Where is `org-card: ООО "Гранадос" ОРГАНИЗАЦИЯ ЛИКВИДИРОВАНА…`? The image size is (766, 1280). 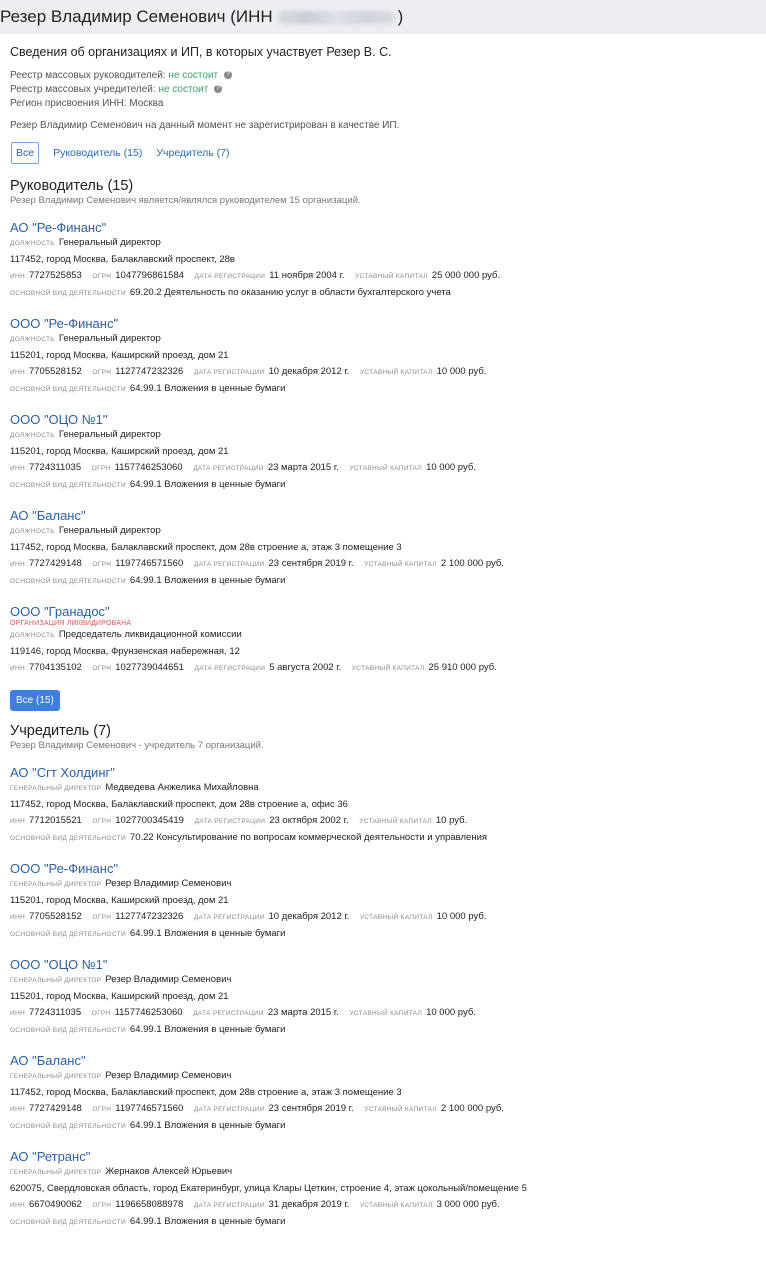
org-card: ООО "Гранадос" ОРГАНИЗАЦИЯ ЛИКВИДИРОВАНА… is located at coordinates (383, 640).